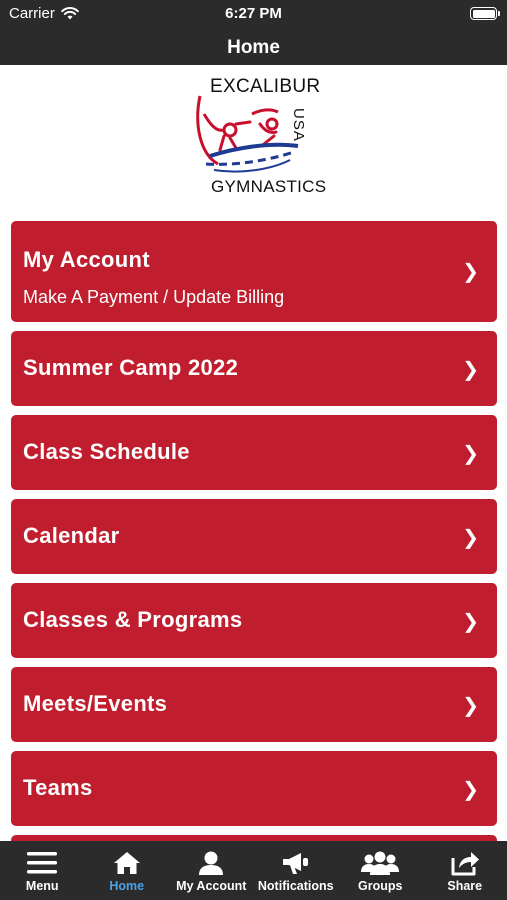 This screenshot has width=507, height=900. Describe the element at coordinates (254, 536) in the screenshot. I see `menu-item-calendar: Calendar ❯` at that location.